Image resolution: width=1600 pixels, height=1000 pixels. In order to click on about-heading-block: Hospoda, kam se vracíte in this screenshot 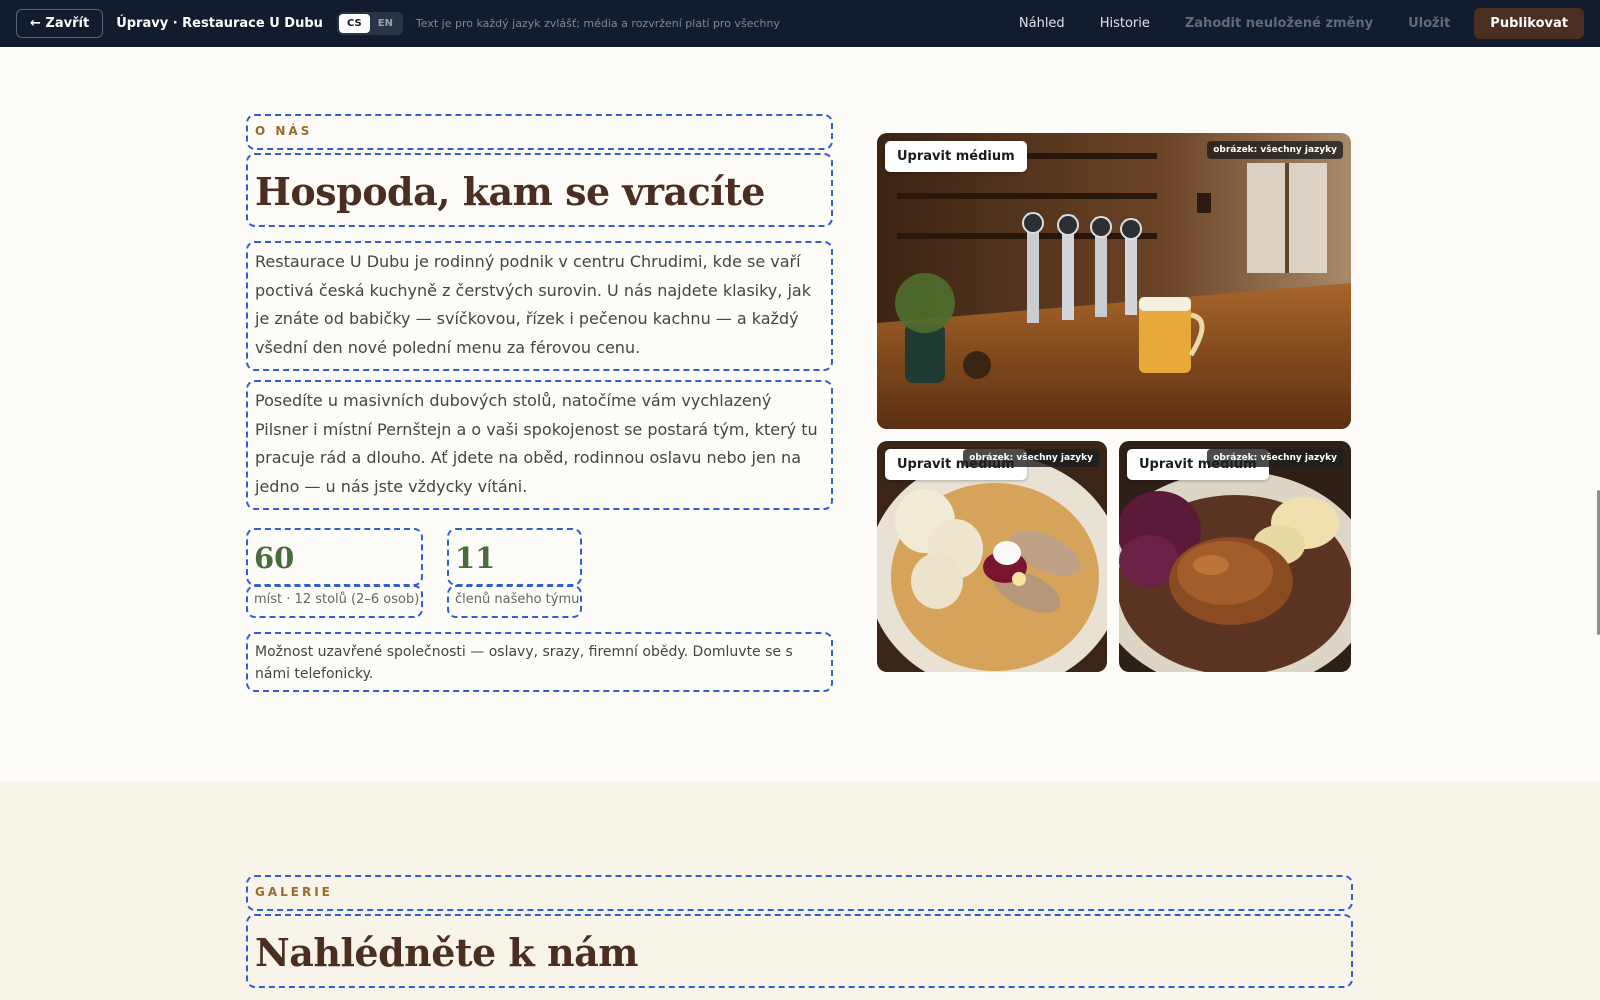, I will do `click(539, 190)`.